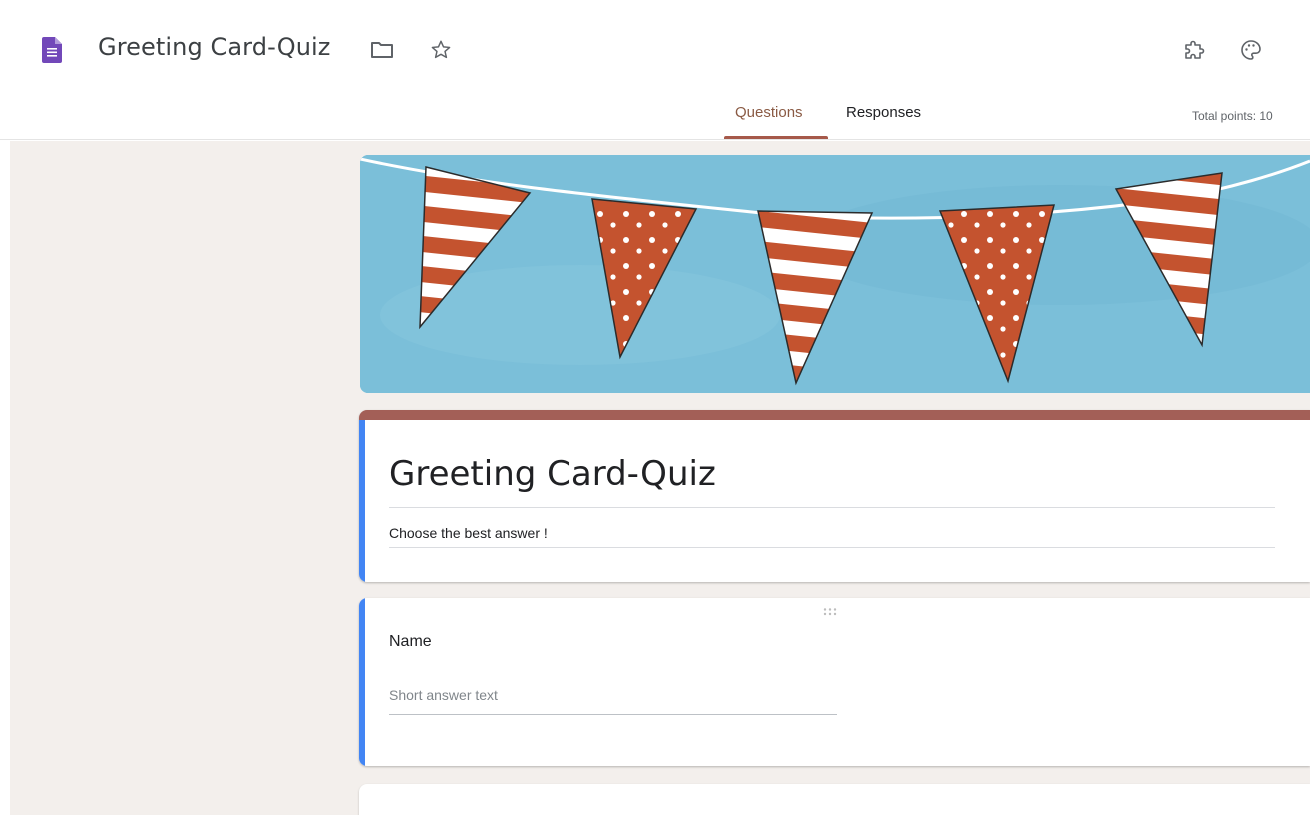 The width and height of the screenshot is (1310, 815). What do you see at coordinates (410, 642) in the screenshot?
I see `question-title: Name` at bounding box center [410, 642].